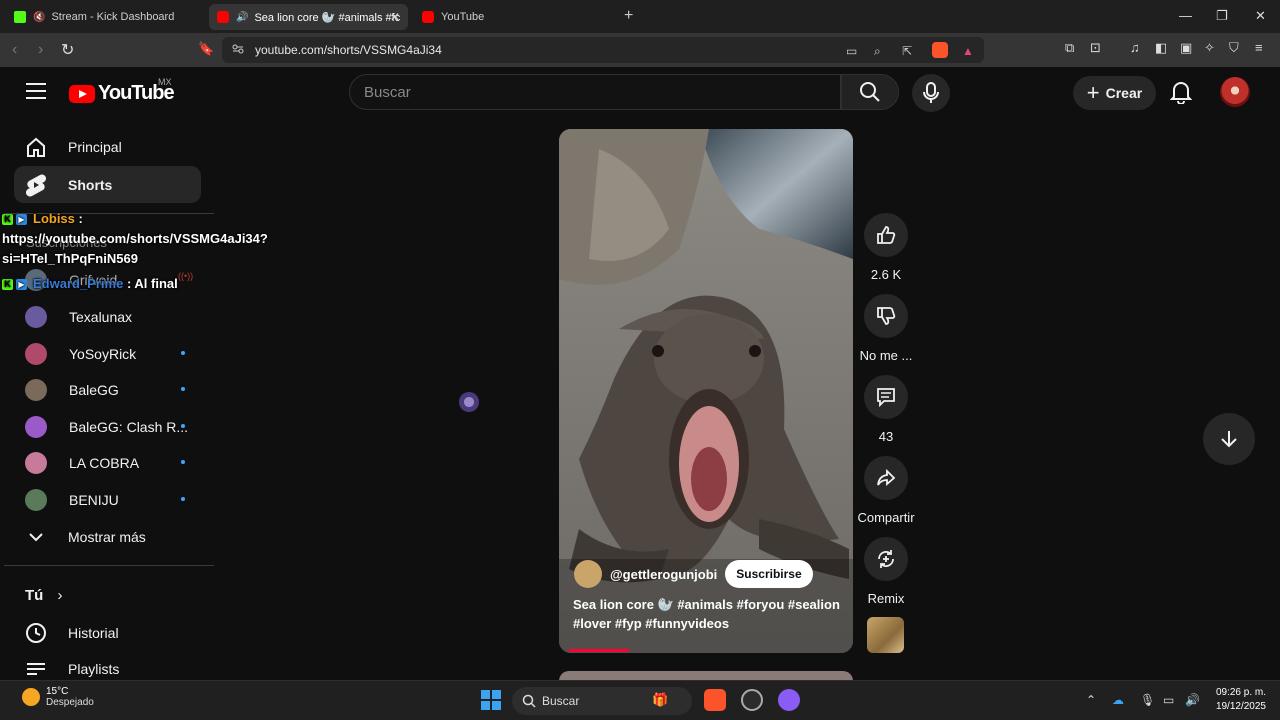 This screenshot has width=1280, height=720. What do you see at coordinates (715, 700) in the screenshot?
I see `brave-browser-icon` at bounding box center [715, 700].